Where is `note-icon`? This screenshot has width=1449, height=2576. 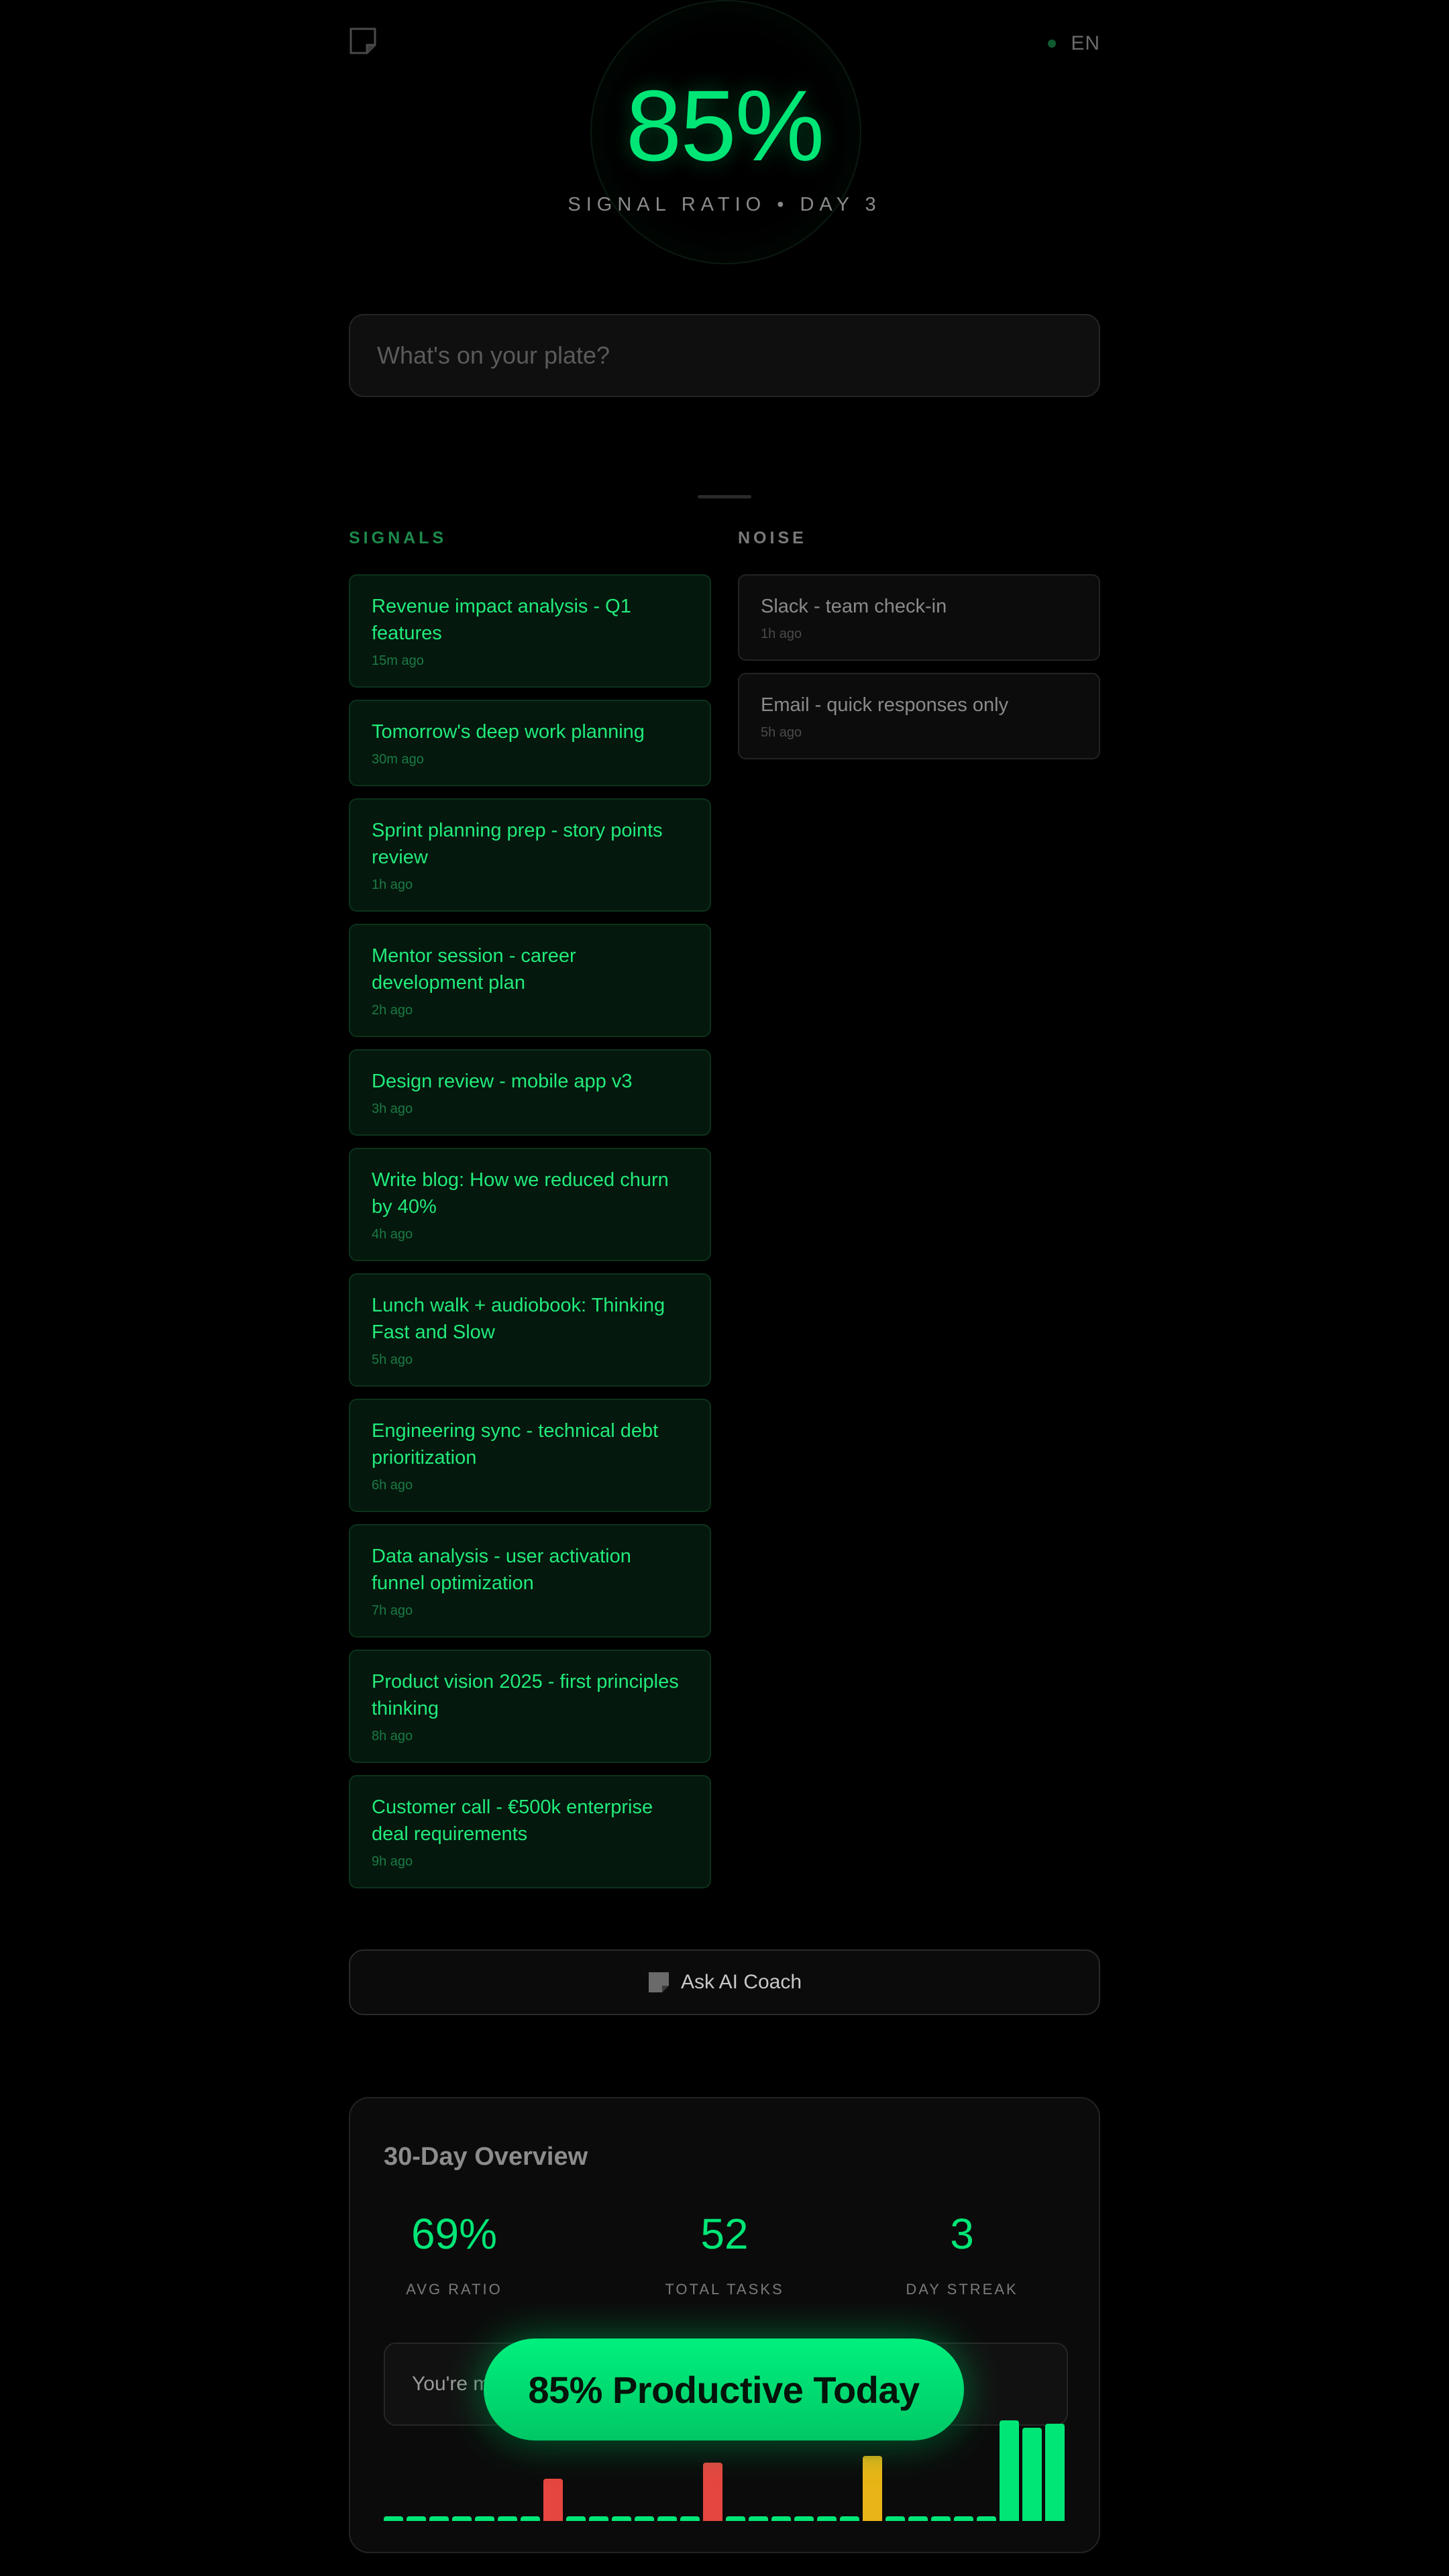
note-icon is located at coordinates (658, 1982).